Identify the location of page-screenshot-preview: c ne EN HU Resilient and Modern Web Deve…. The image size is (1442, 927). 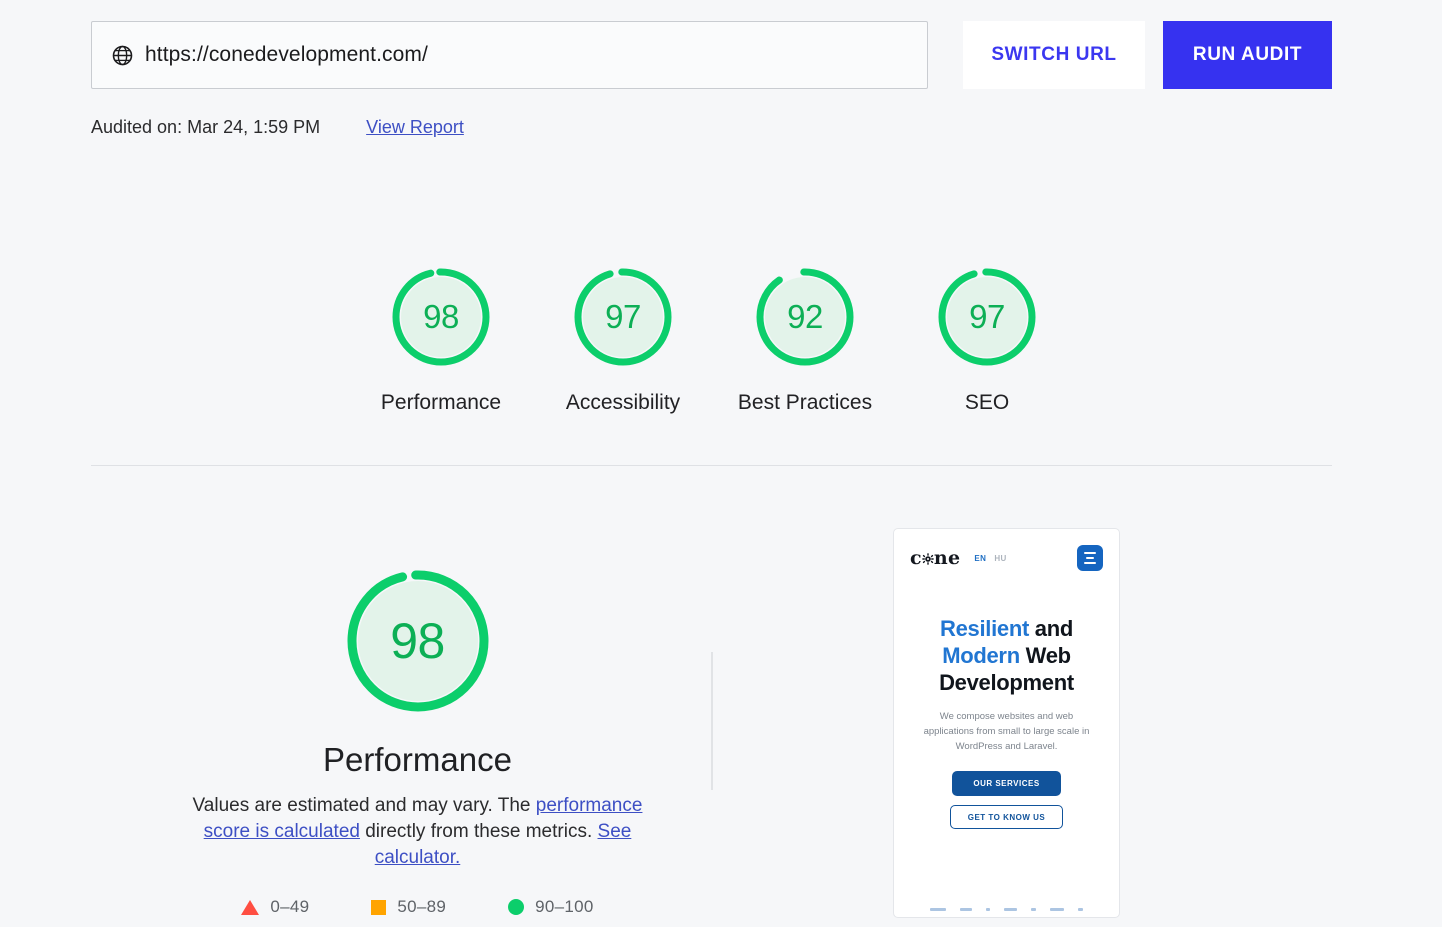
(1006, 723).